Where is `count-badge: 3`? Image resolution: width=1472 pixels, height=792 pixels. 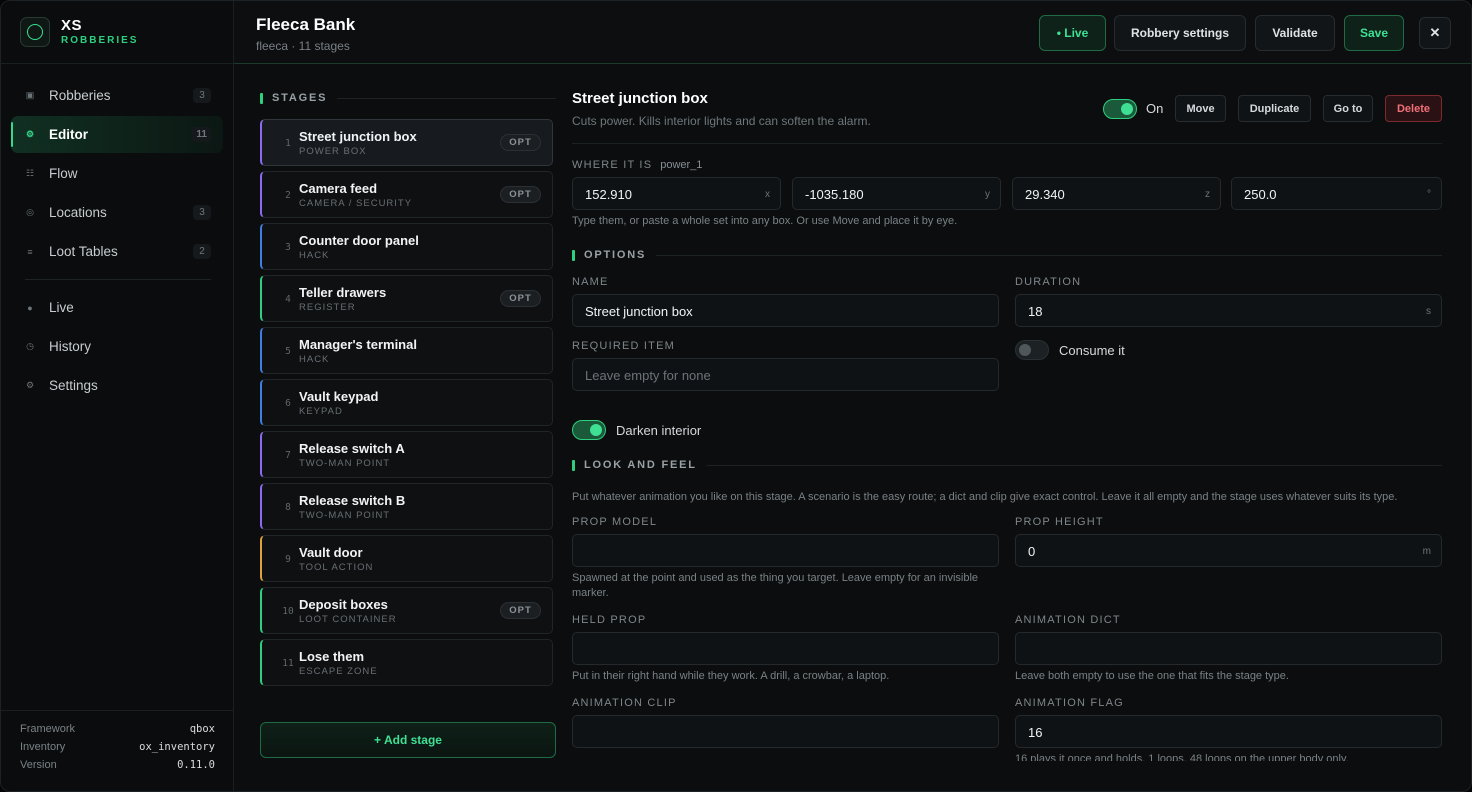 count-badge: 3 is located at coordinates (202, 212).